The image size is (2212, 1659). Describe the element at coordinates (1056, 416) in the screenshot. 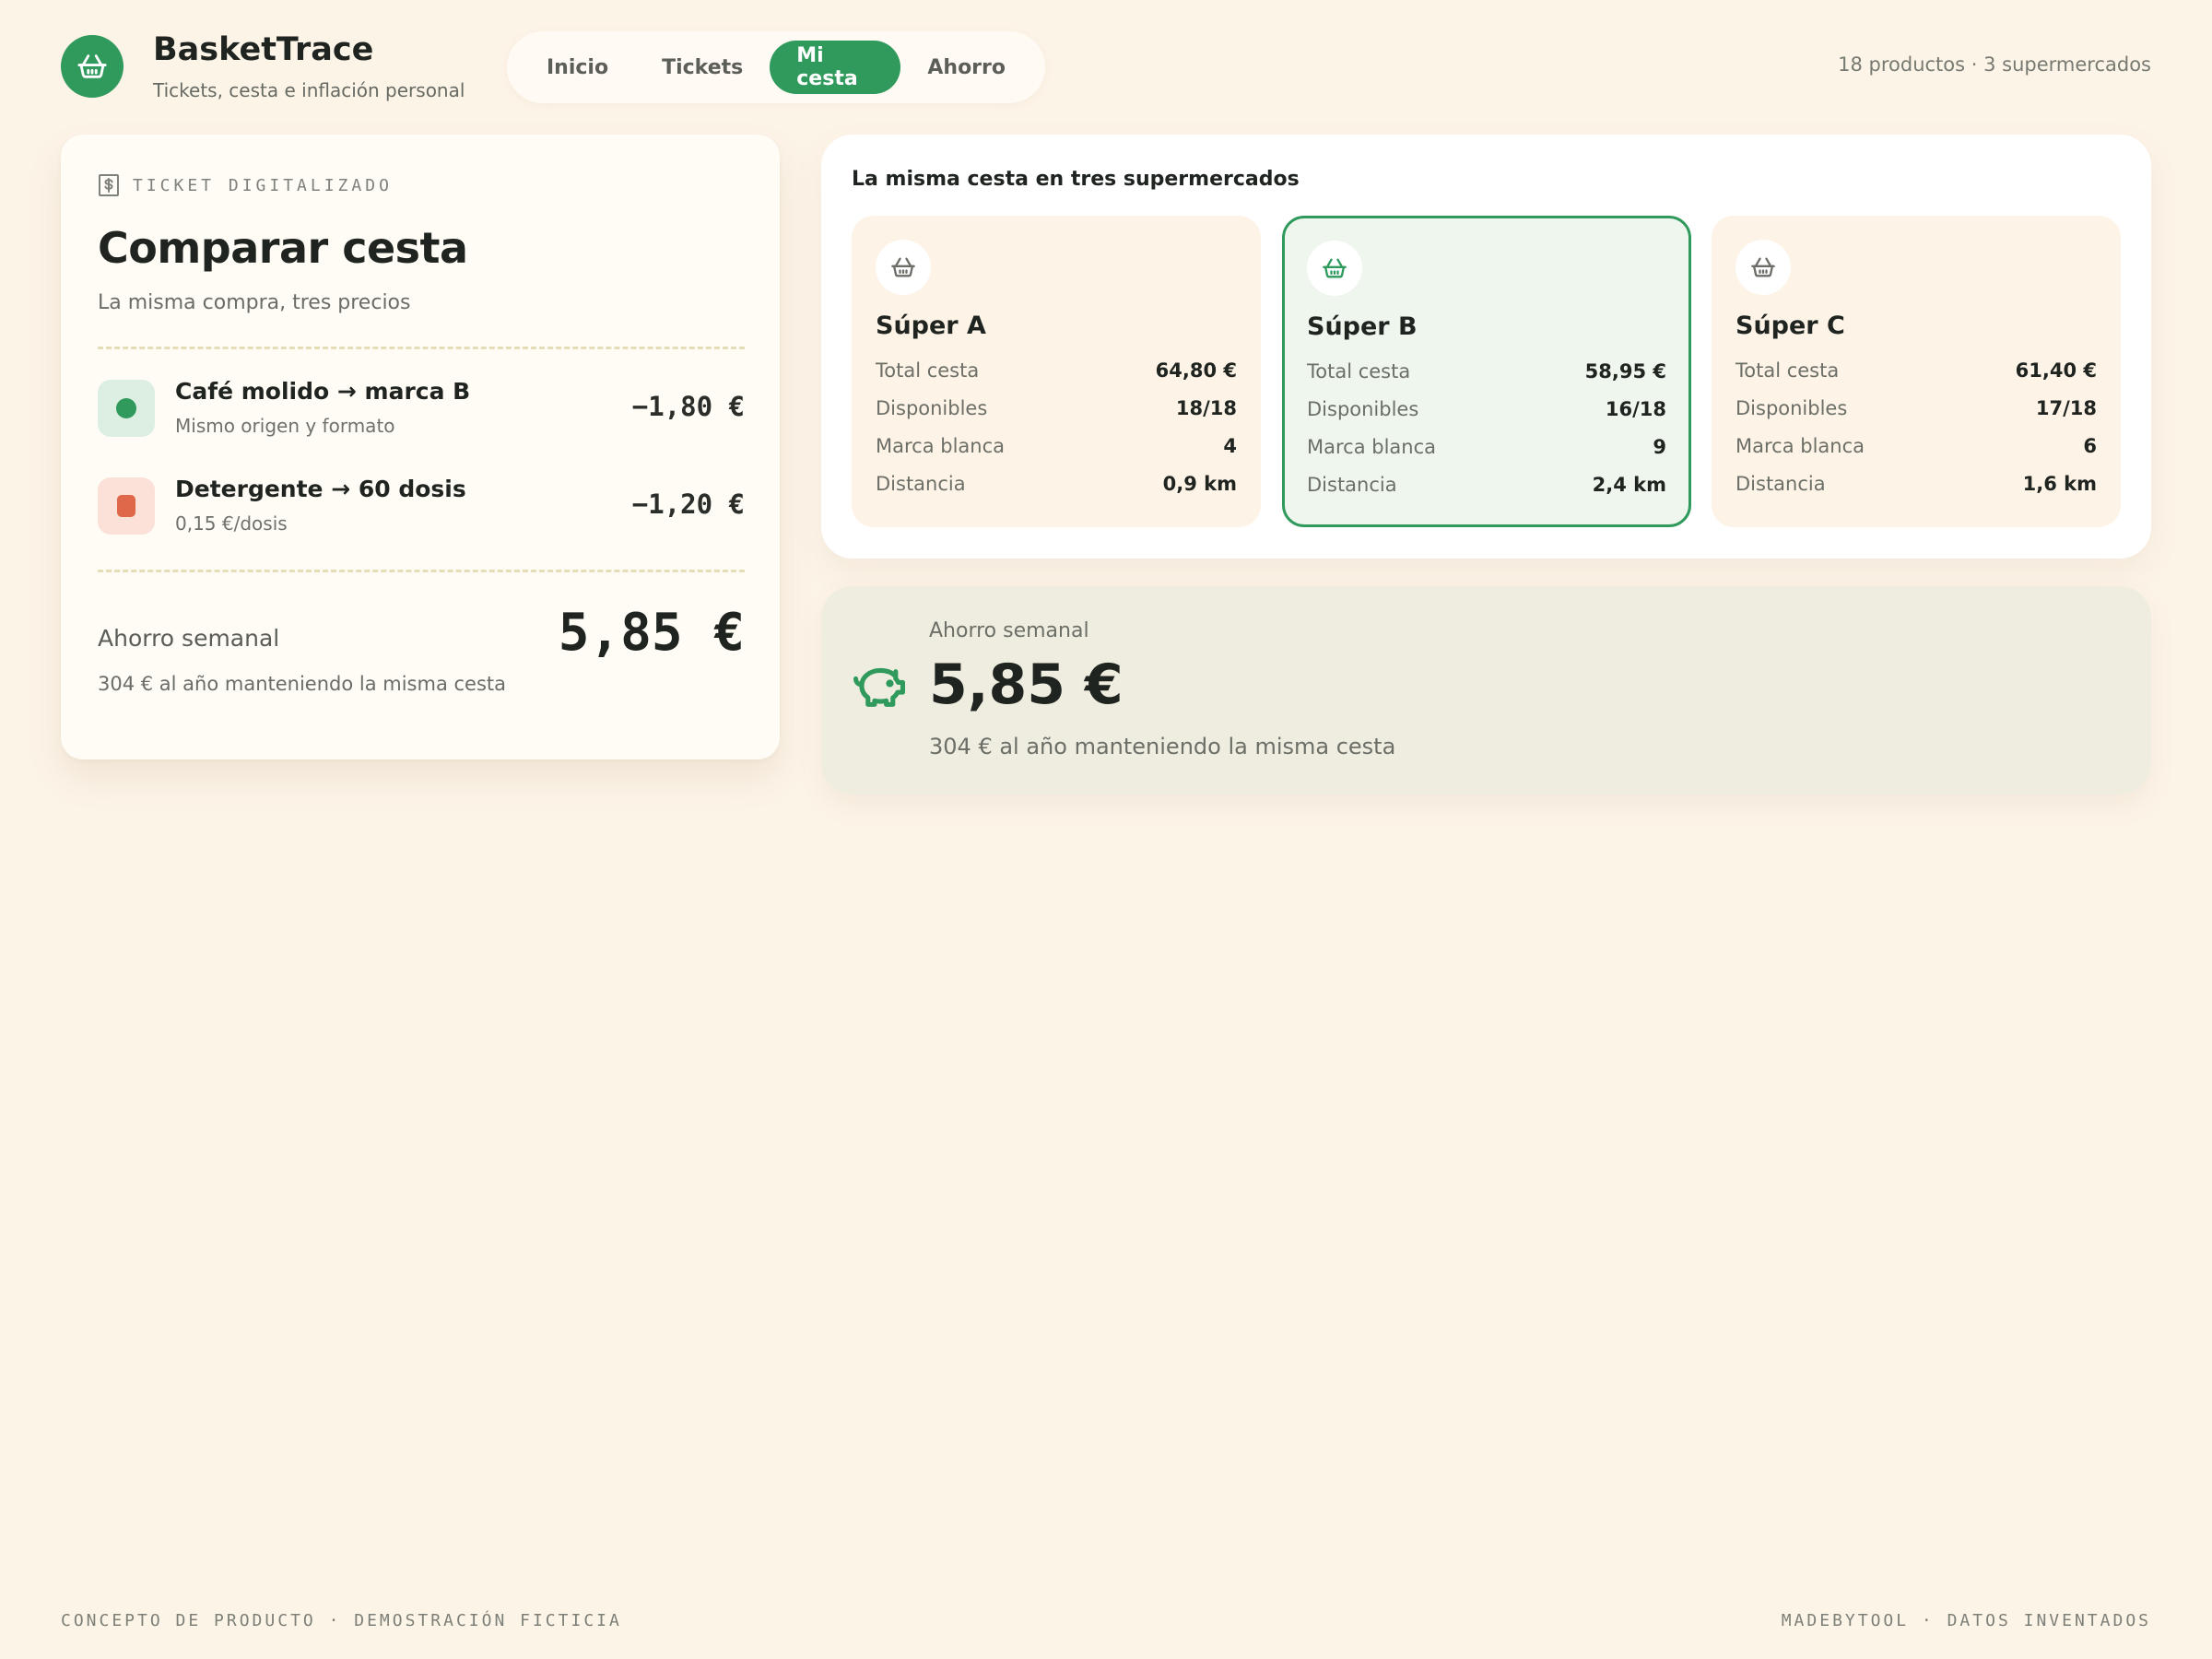

I see `stat-row: Disponibles 18/18` at that location.